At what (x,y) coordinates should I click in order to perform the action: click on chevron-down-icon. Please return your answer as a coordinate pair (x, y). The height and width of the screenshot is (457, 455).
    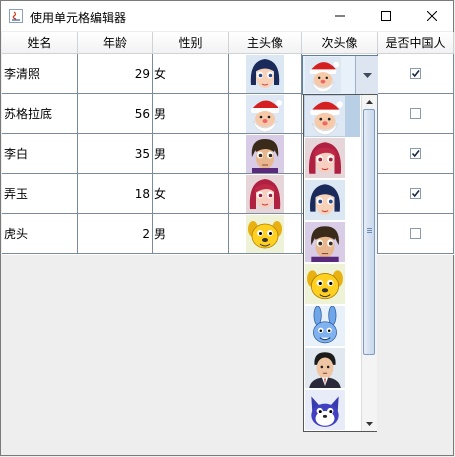
    Looking at the image, I should click on (367, 75).